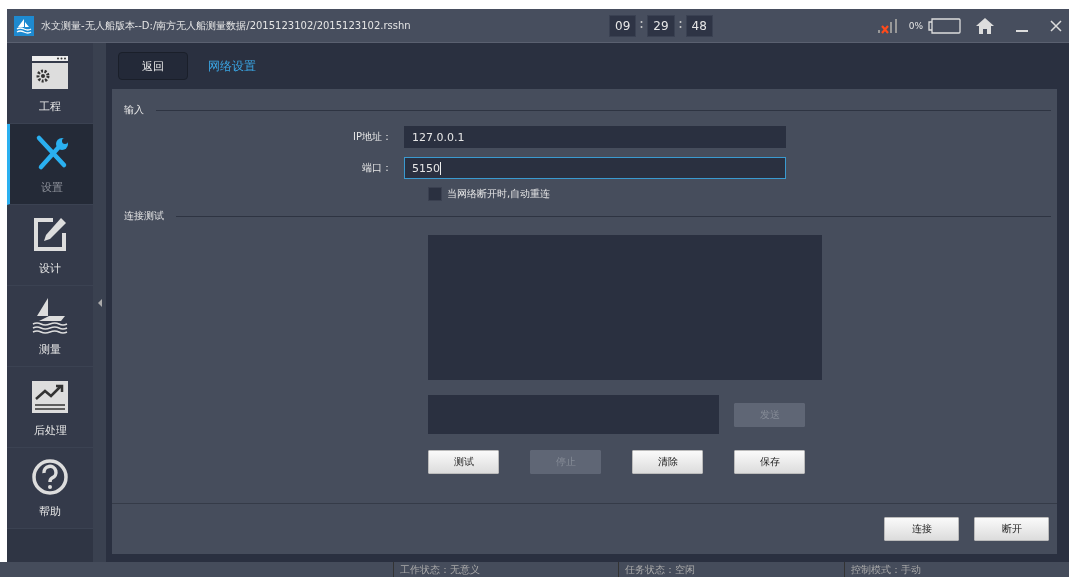 This screenshot has width=1069, height=577. Describe the element at coordinates (153, 66) in the screenshot. I see `back-button: 返回` at that location.